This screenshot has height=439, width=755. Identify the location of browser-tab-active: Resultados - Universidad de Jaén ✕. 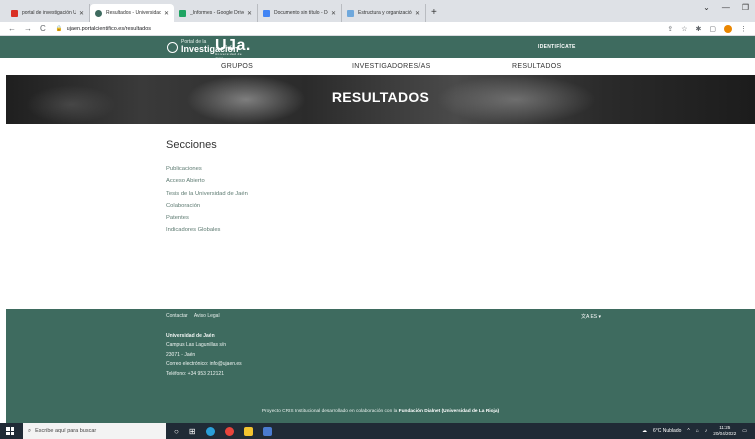
(132, 13).